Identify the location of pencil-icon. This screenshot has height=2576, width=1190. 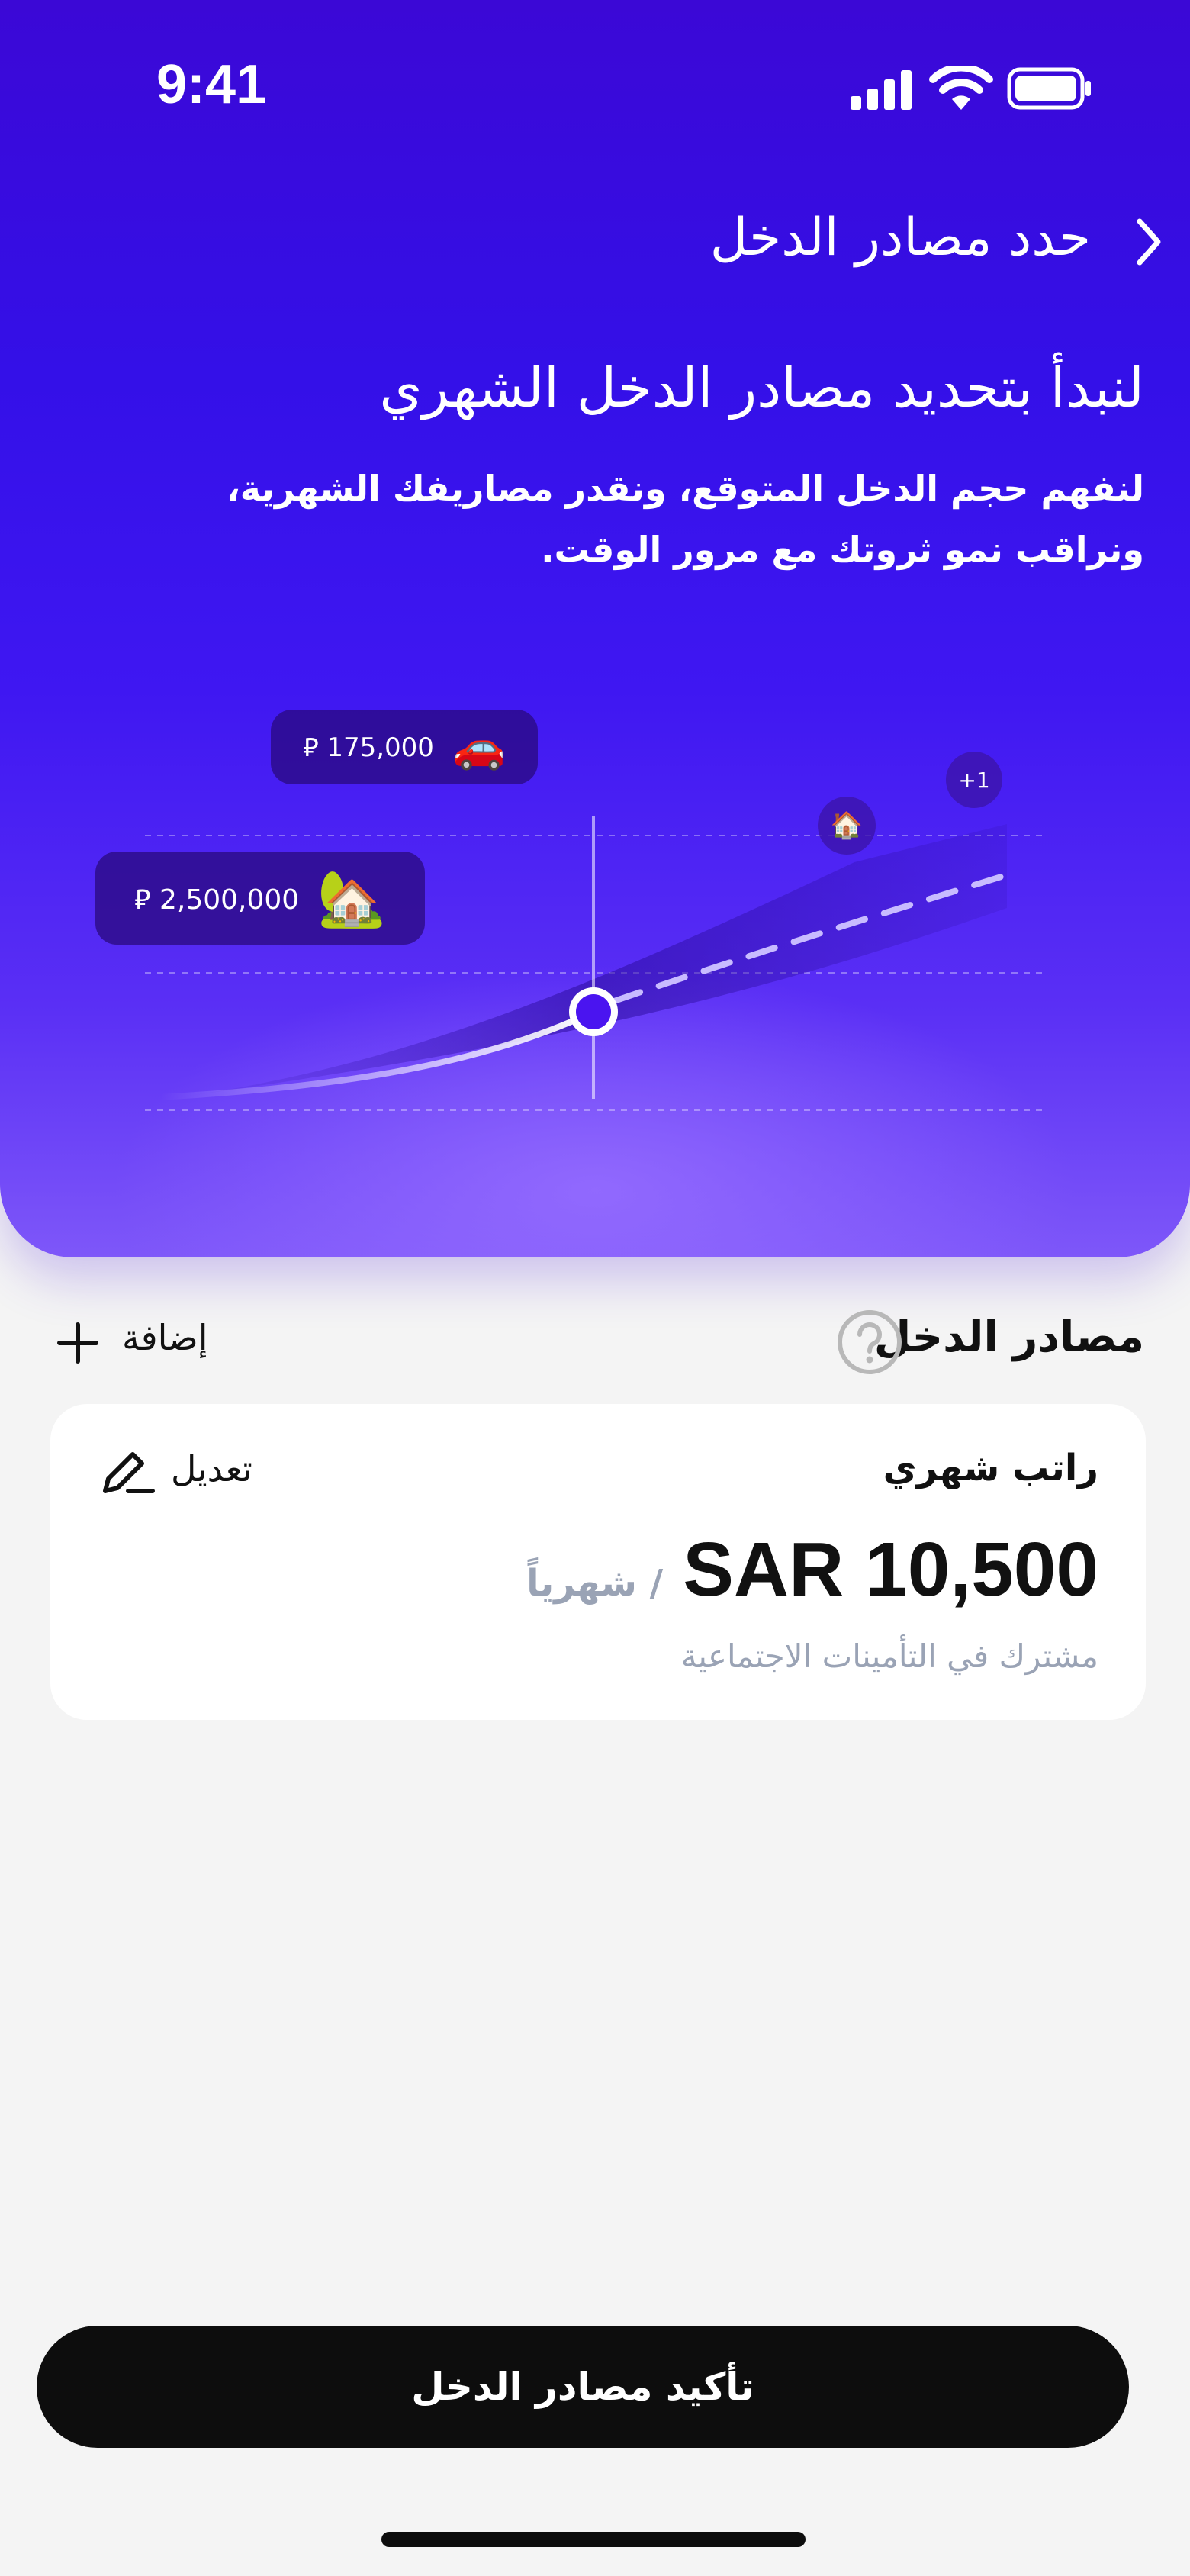
(127, 1471).